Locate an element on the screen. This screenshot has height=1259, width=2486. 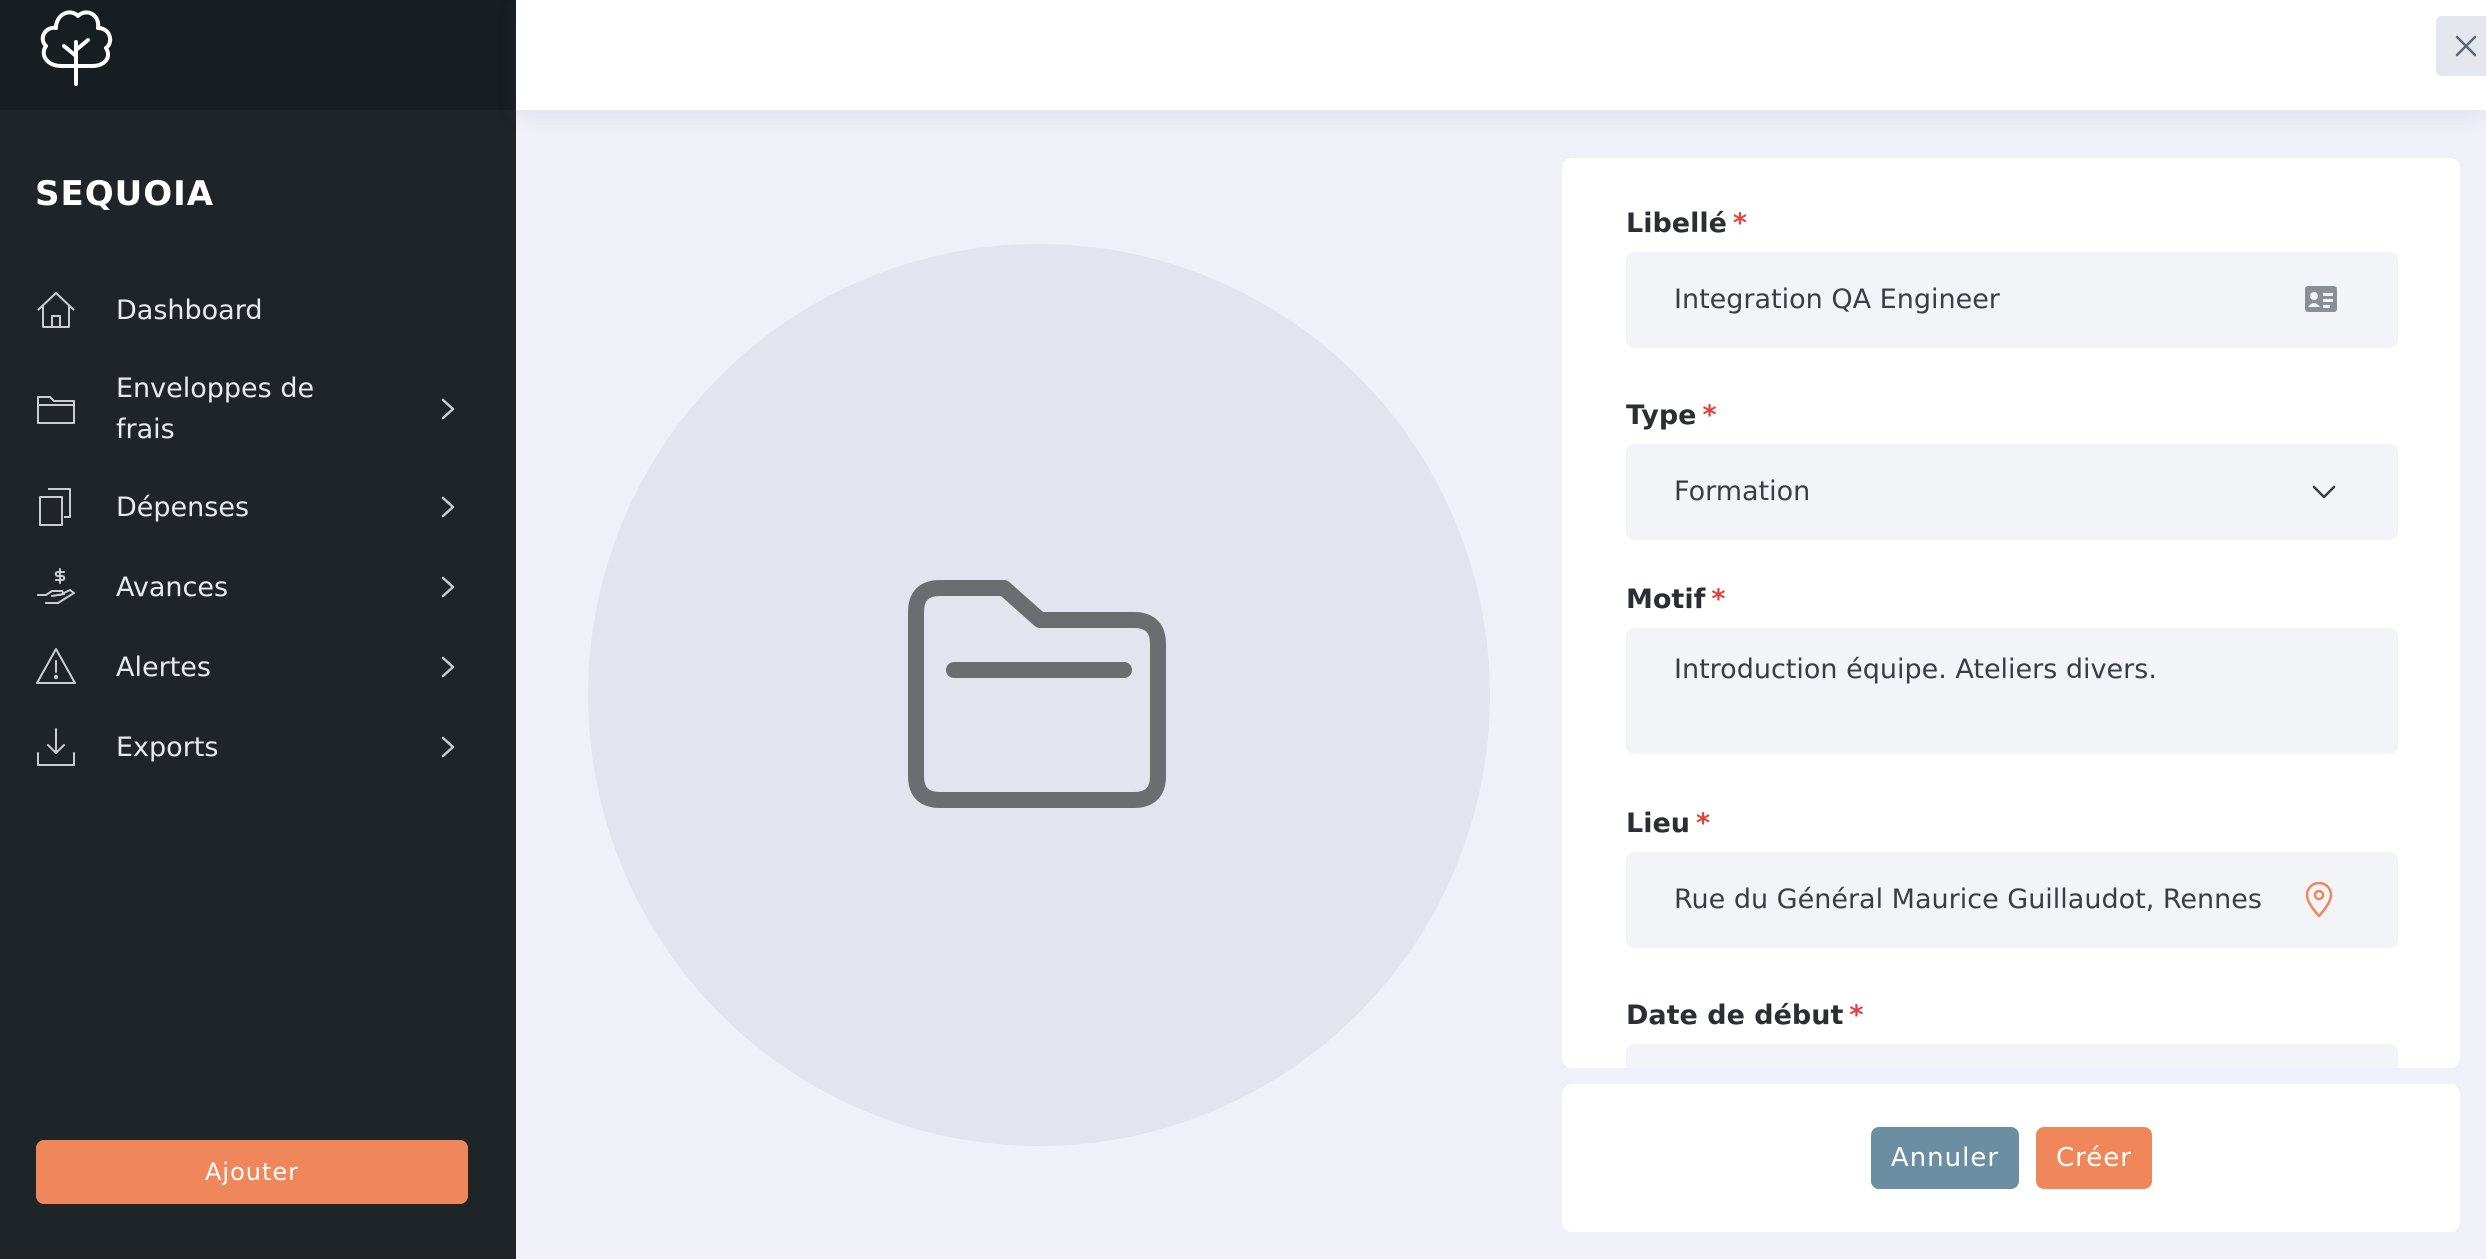
brand-name: SEQUOIA is located at coordinates (125, 194).